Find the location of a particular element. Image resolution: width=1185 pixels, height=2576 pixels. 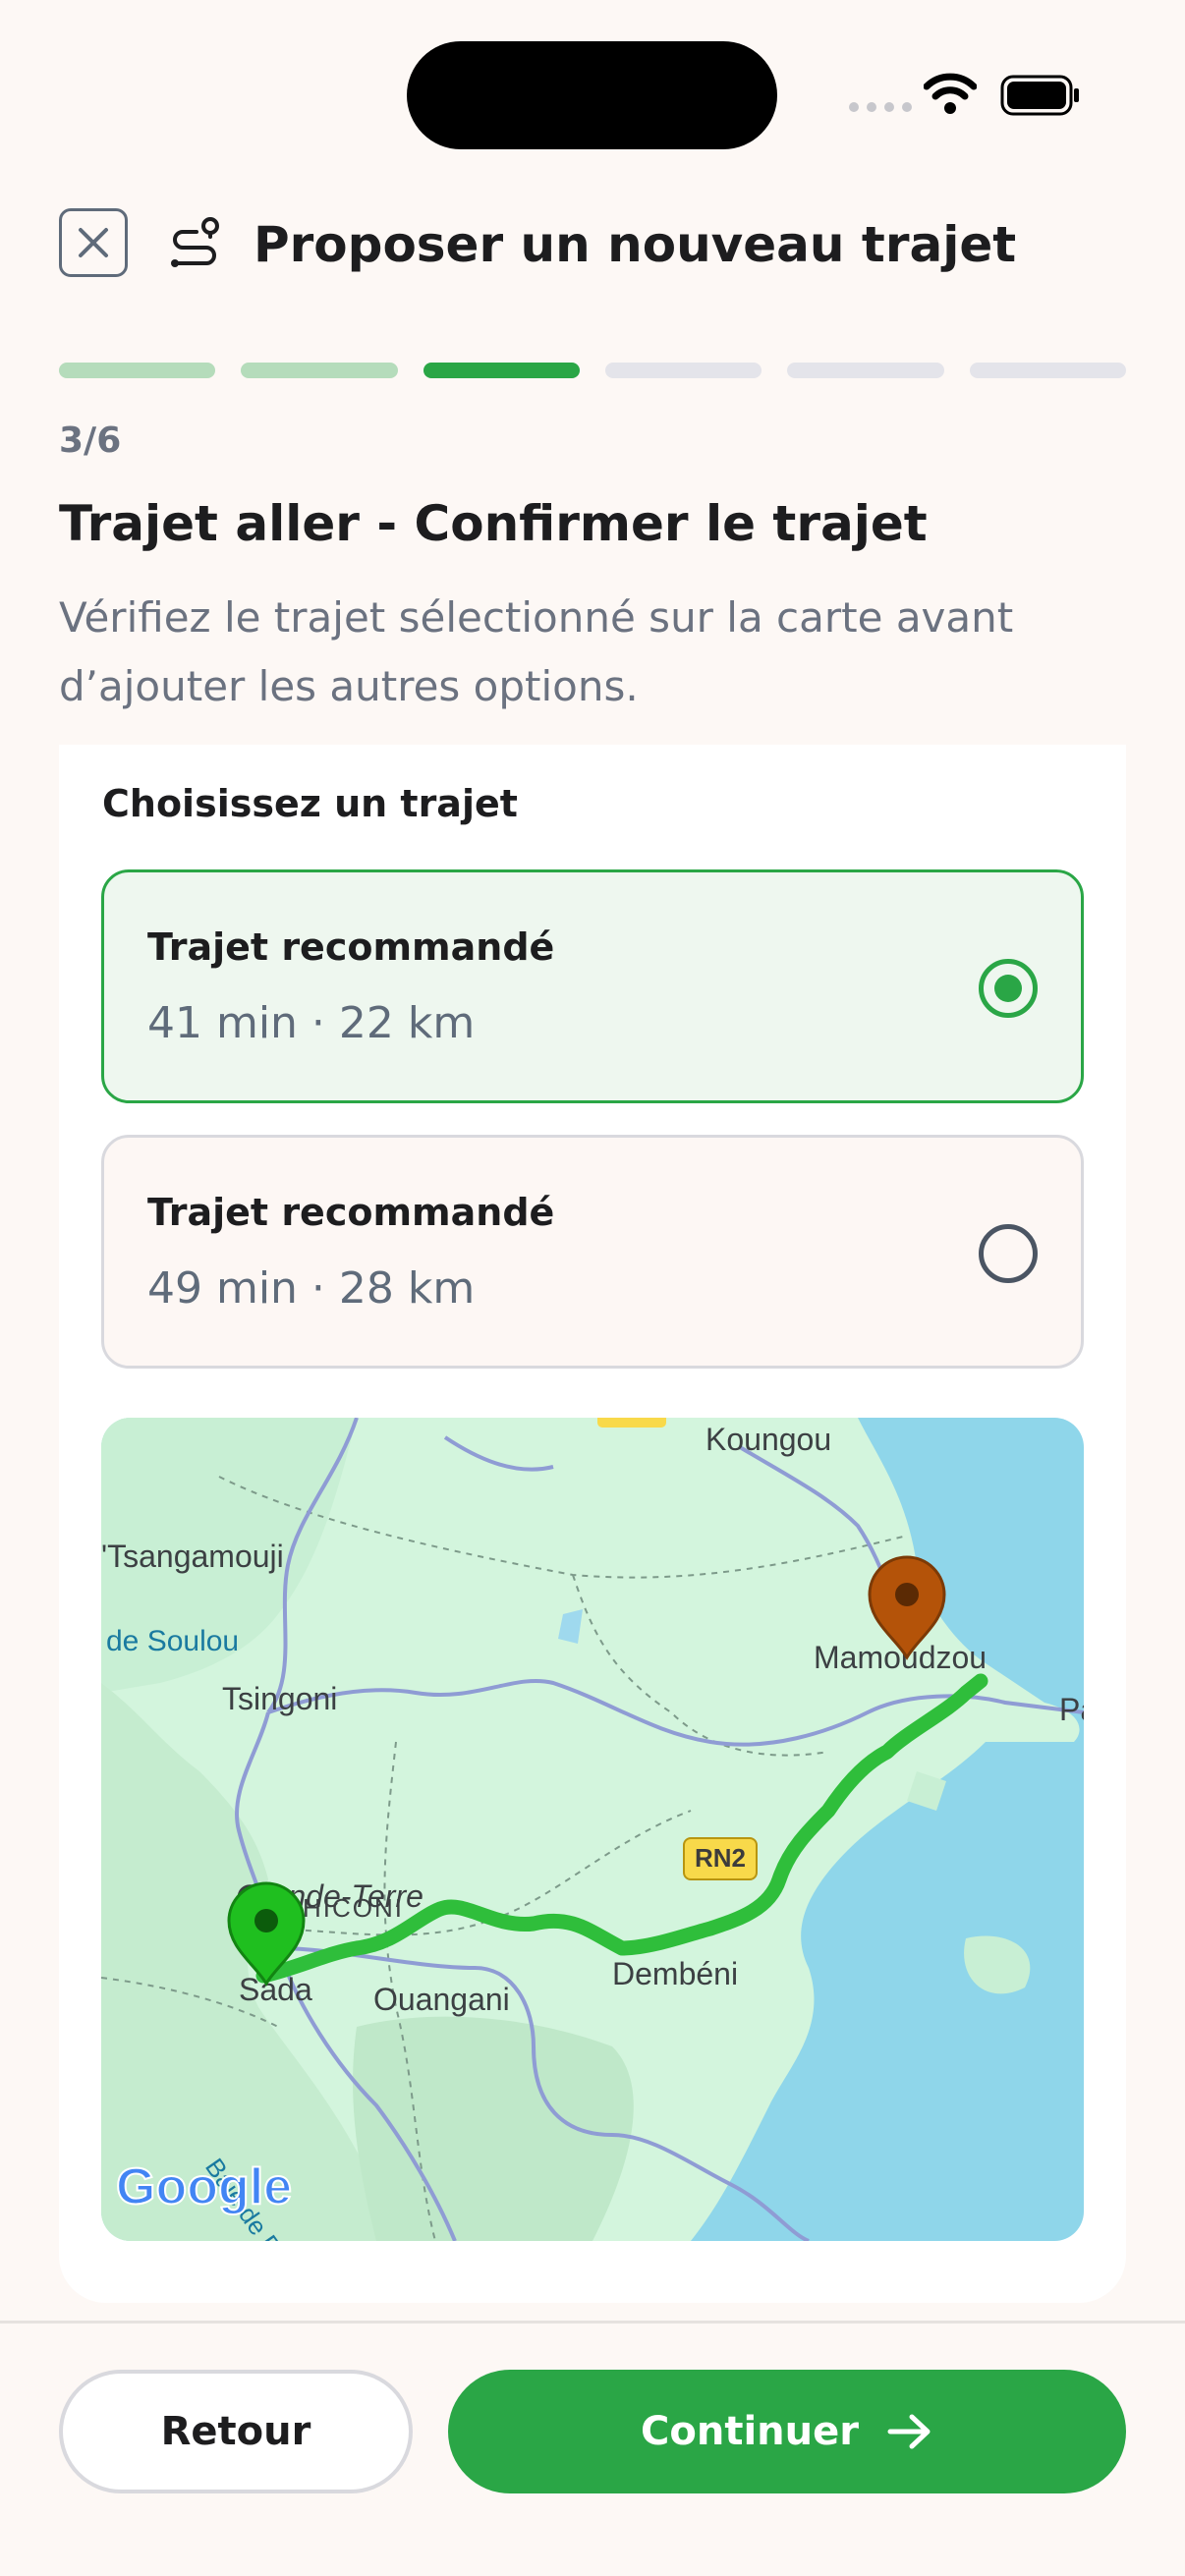

google-logo: Google is located at coordinates (204, 2186).